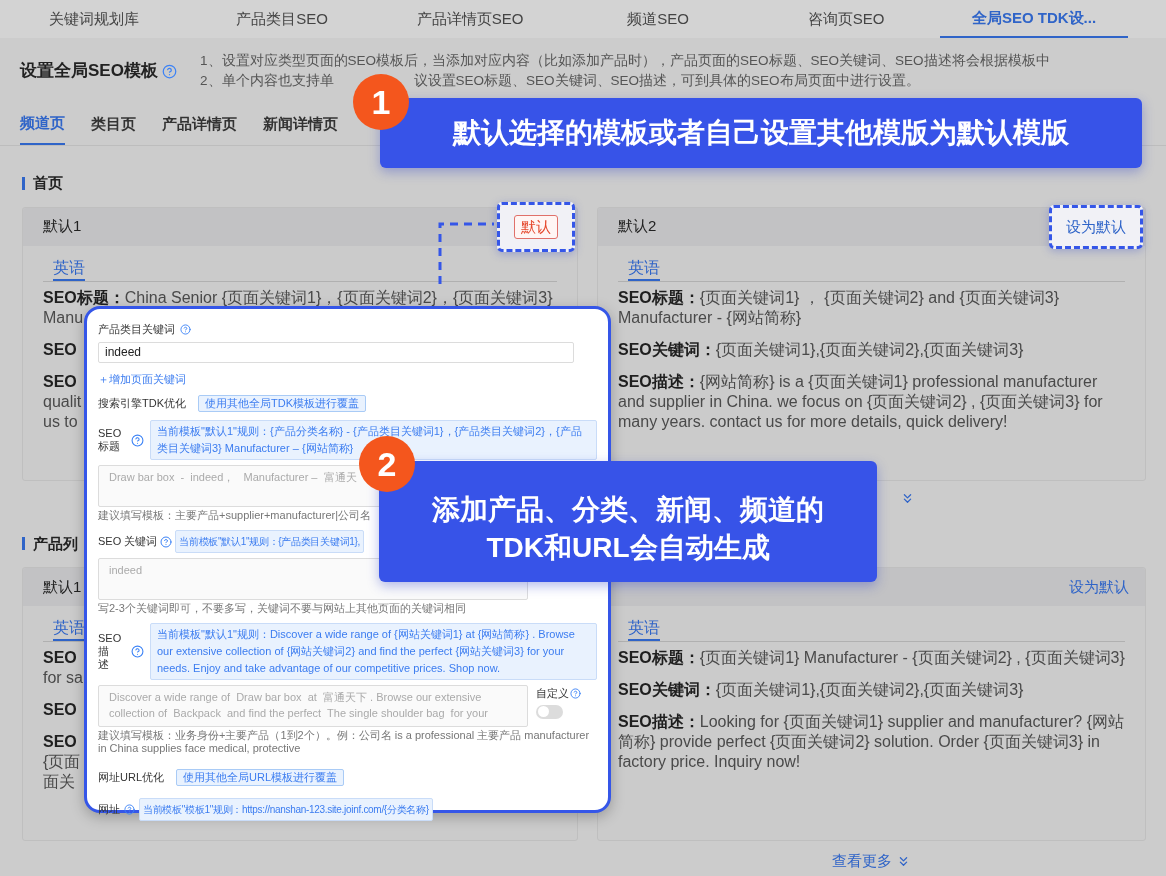 Image resolution: width=1166 pixels, height=876 pixels. What do you see at coordinates (128, 541) in the screenshot?
I see `field-label: SEO 关键词` at bounding box center [128, 541].